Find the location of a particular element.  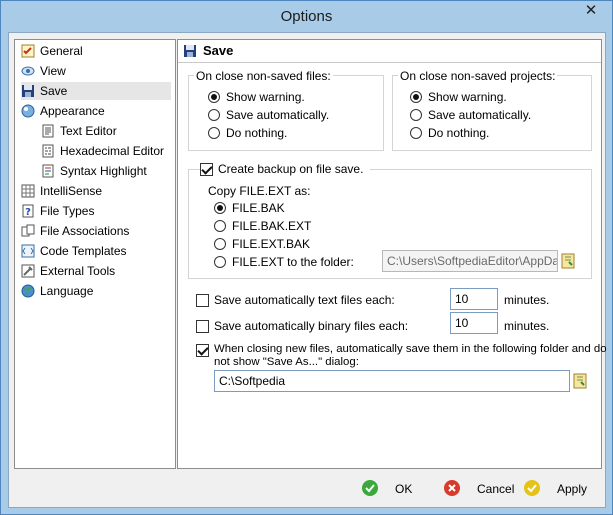

tree-item-label: Syntax Highlight is located at coordinates (103, 171).